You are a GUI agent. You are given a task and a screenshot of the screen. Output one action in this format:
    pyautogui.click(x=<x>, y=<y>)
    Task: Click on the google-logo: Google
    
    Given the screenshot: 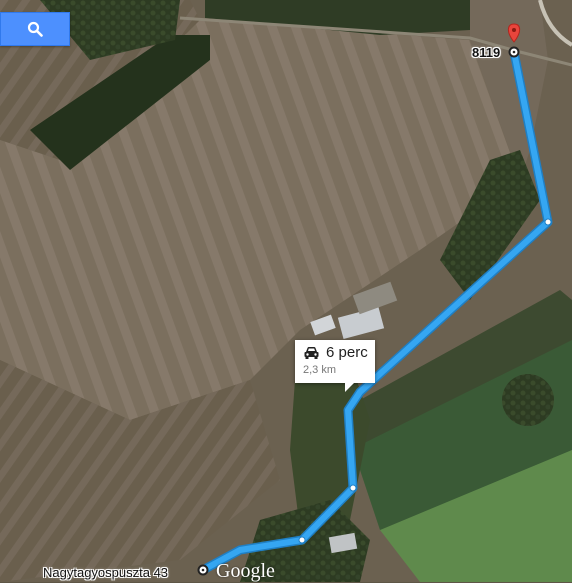 What is the action you would take?
    pyautogui.click(x=245, y=571)
    